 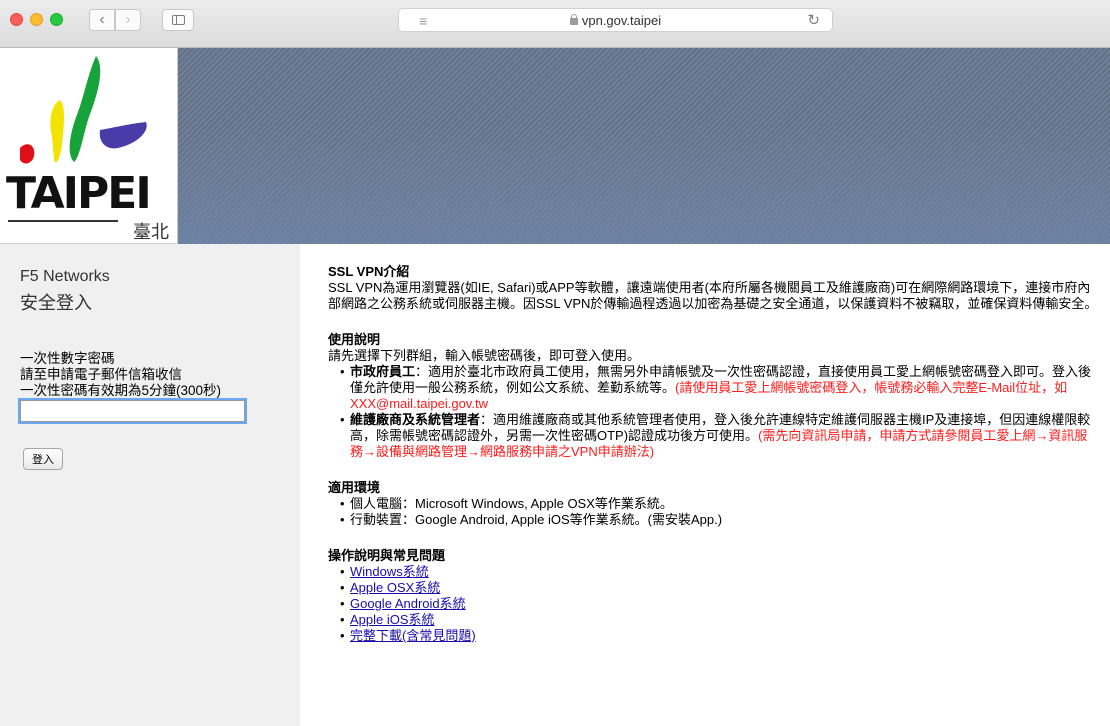 What do you see at coordinates (408, 603) in the screenshot?
I see `android-guide-link: Google Android系統` at bounding box center [408, 603].